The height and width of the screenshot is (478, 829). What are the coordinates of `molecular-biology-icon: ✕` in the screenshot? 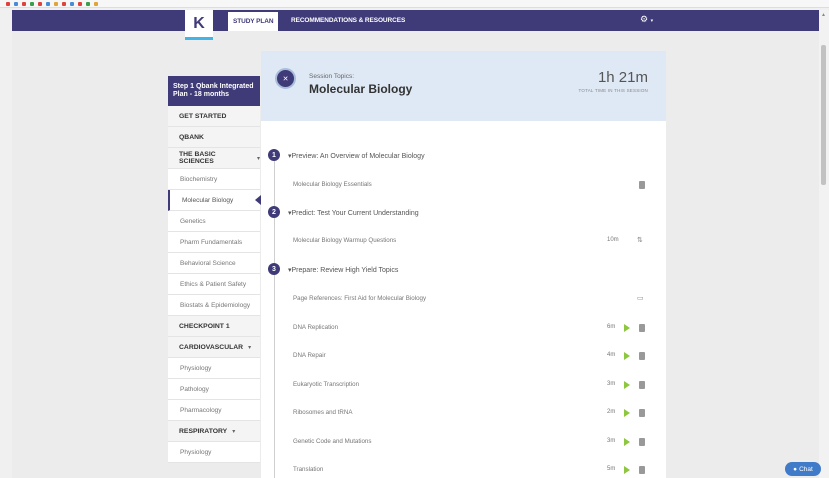 It's located at (285, 78).